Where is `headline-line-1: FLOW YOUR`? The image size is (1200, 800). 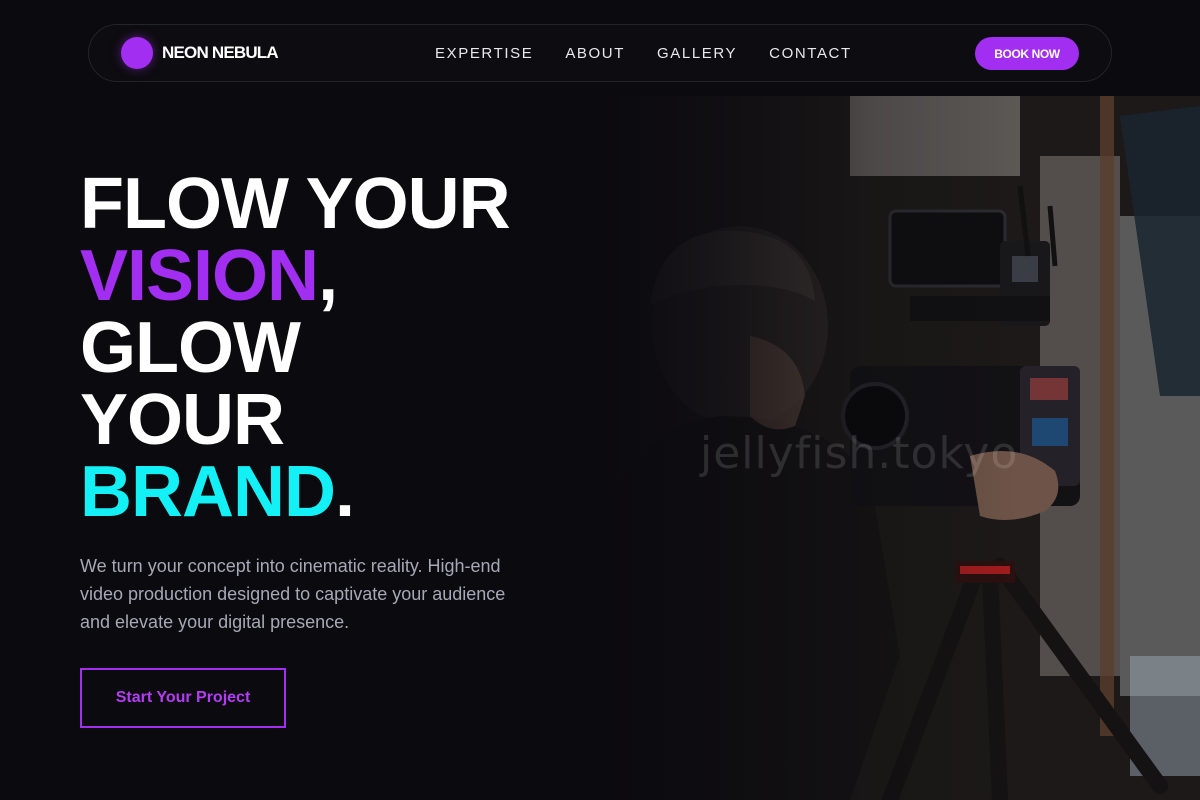
headline-line-1: FLOW YOUR is located at coordinates (295, 204).